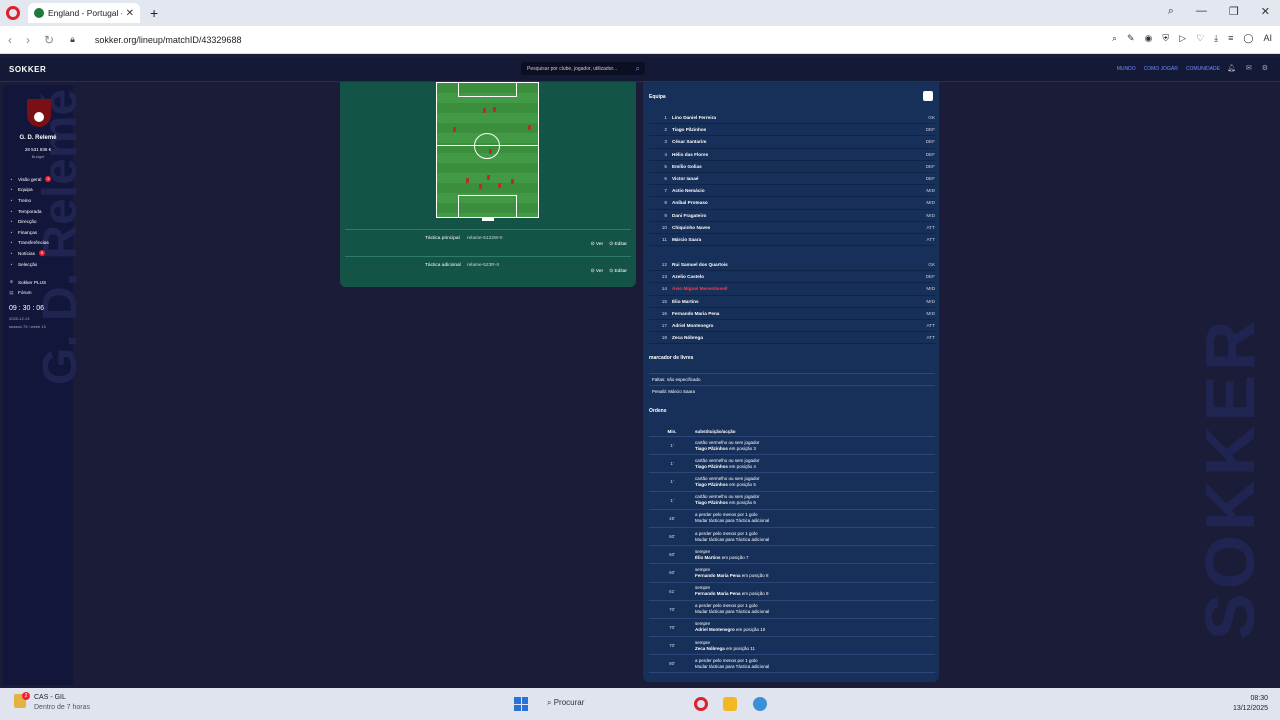 Image resolution: width=1280 pixels, height=720 pixels. Describe the element at coordinates (40, 282) in the screenshot. I see `sidebar-item-sokker-plus: ⊕ Sokker PLUS` at that location.